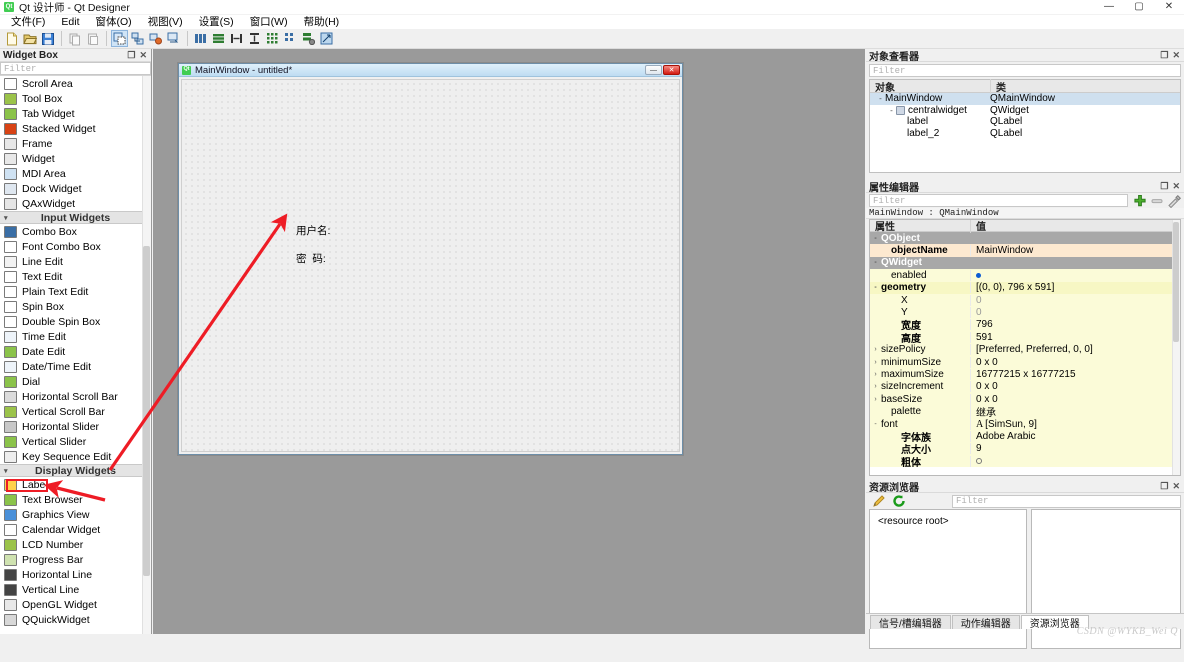 The image size is (1184, 662). Describe the element at coordinates (311, 258) in the screenshot. I see `password-label: 密 码:` at that location.